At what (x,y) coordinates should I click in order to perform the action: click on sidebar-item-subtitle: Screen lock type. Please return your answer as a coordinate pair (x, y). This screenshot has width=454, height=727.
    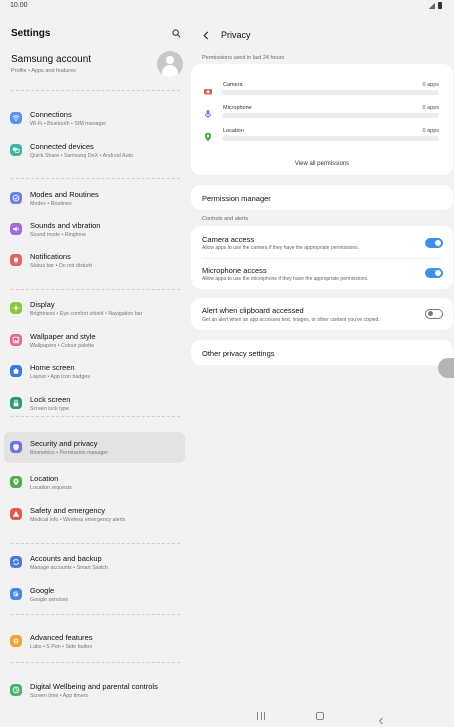
    Looking at the image, I should click on (50, 409).